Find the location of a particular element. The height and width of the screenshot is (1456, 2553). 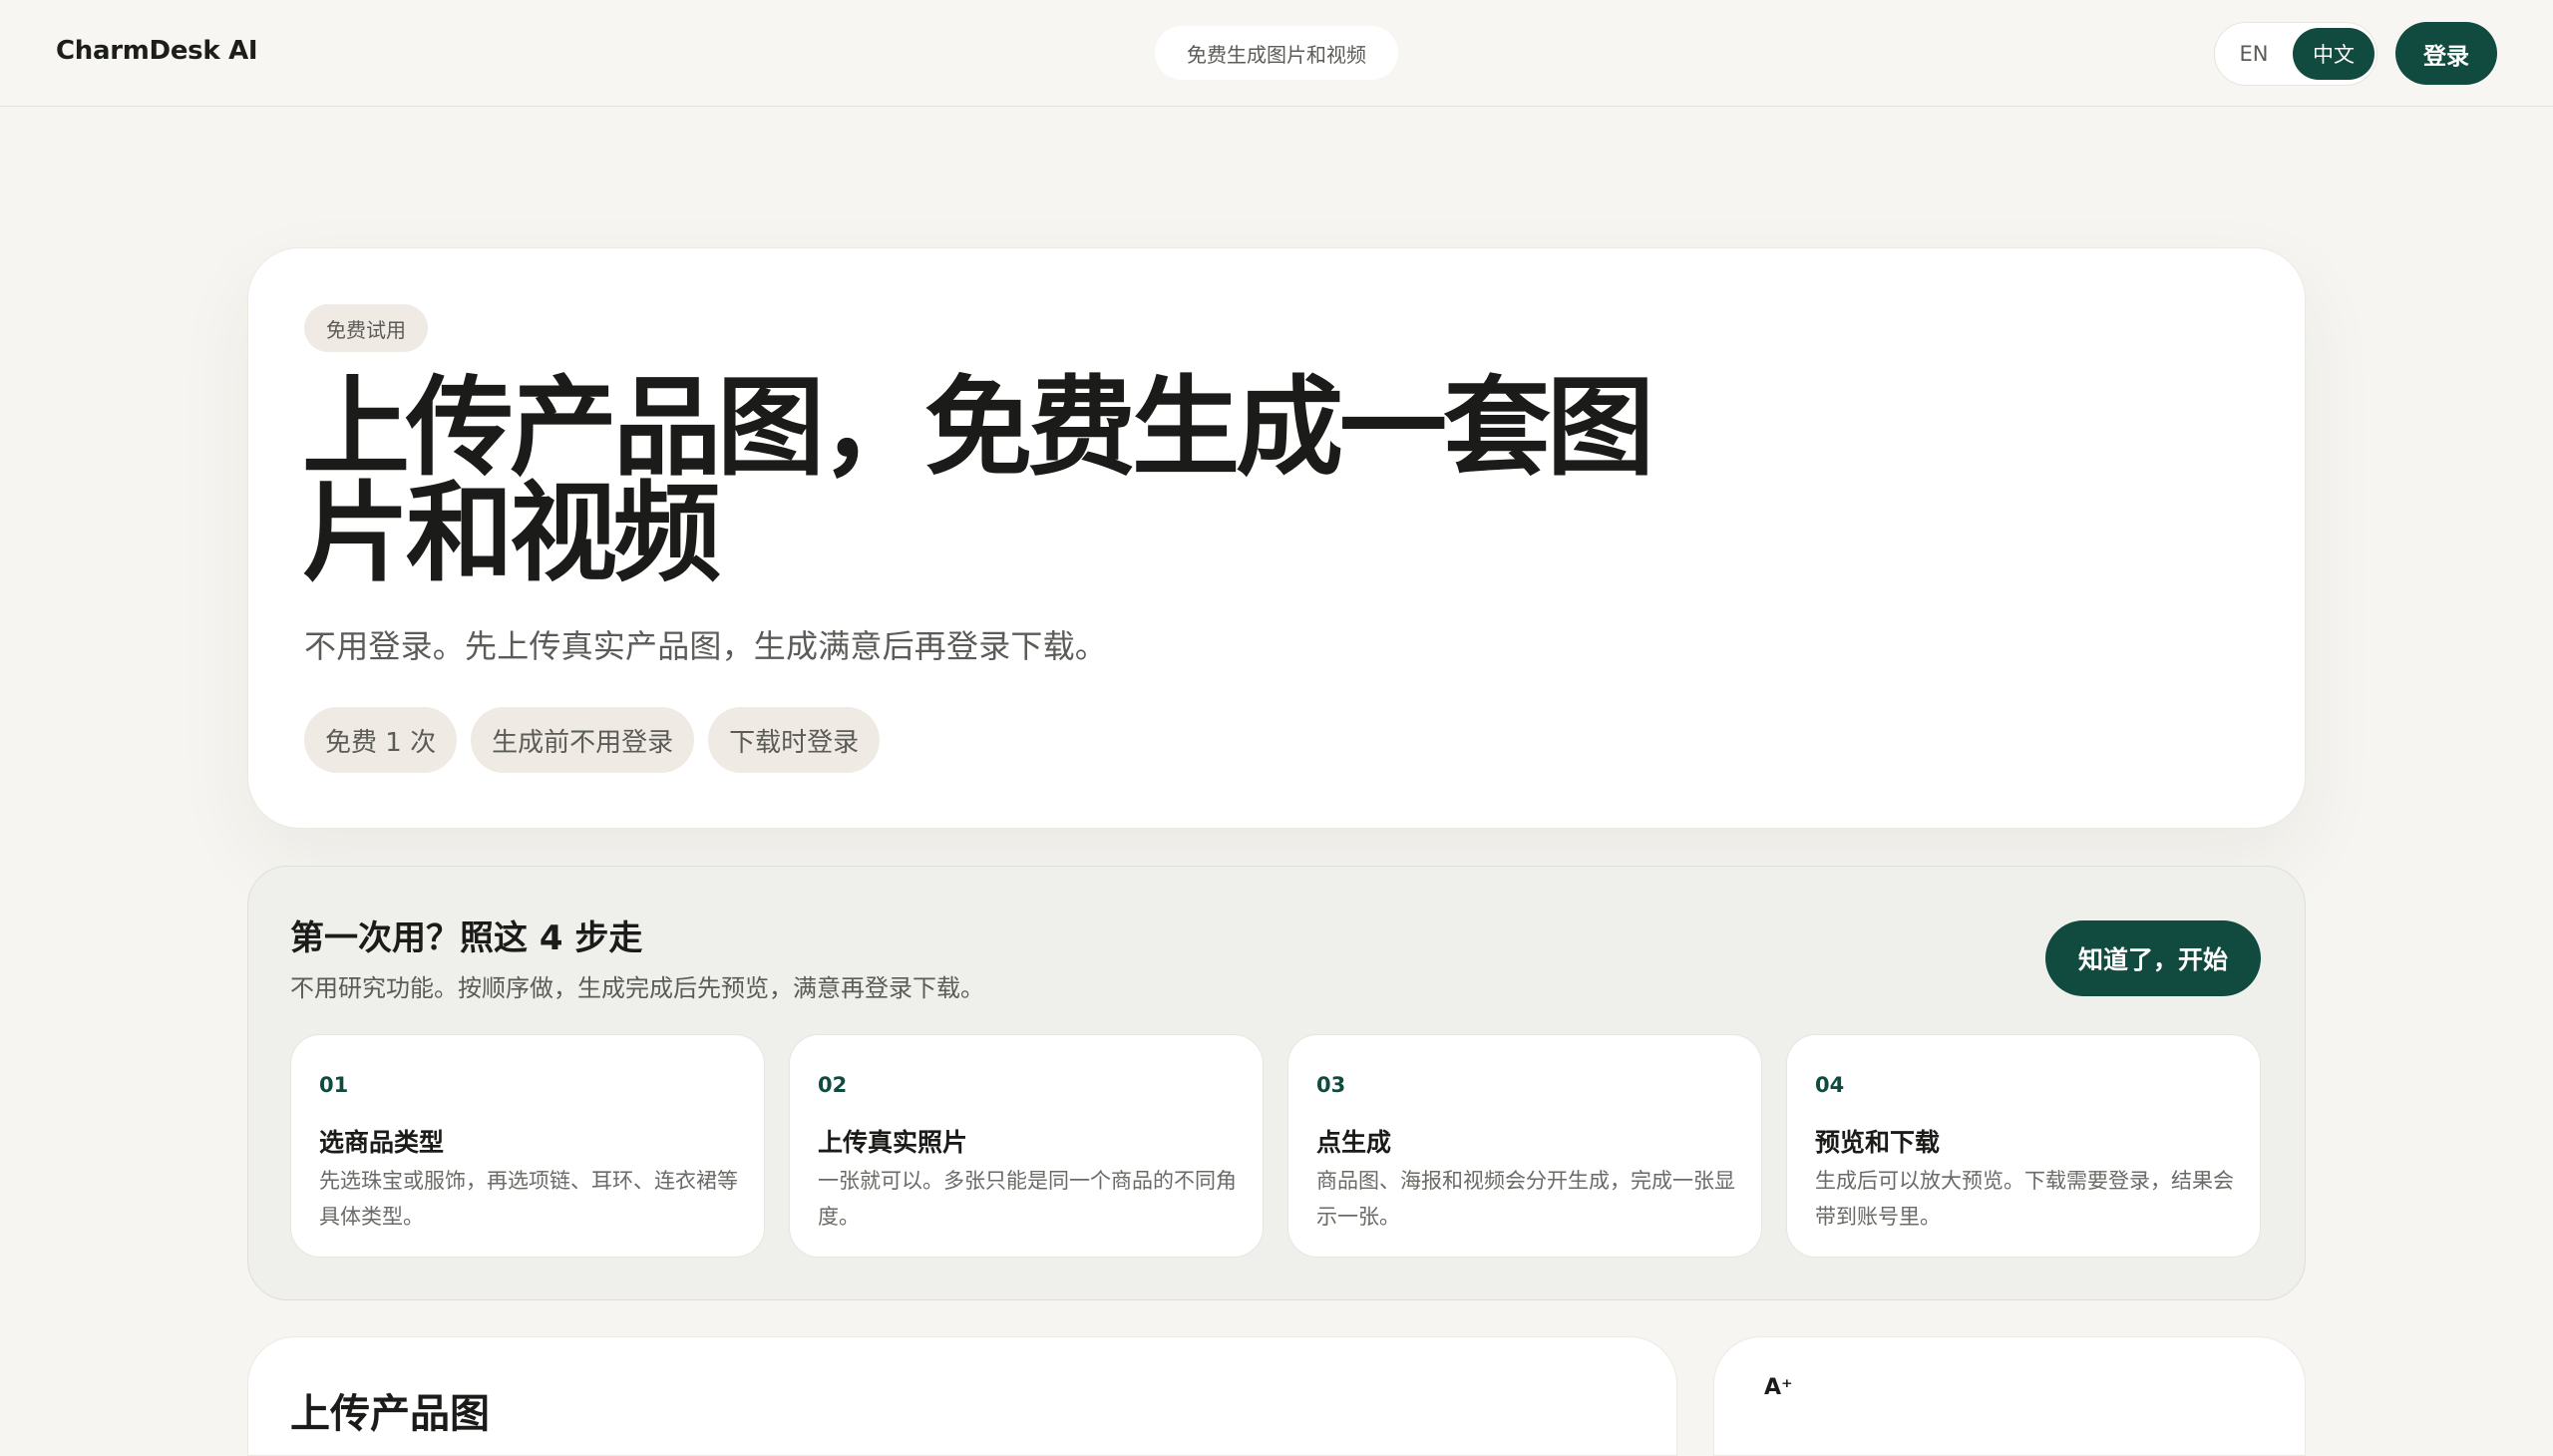

step-card-1: 01 选商品类型 先选珠宝或服饰，再选项链、耳环、连衣裙等具体类型。 is located at coordinates (528, 1146).